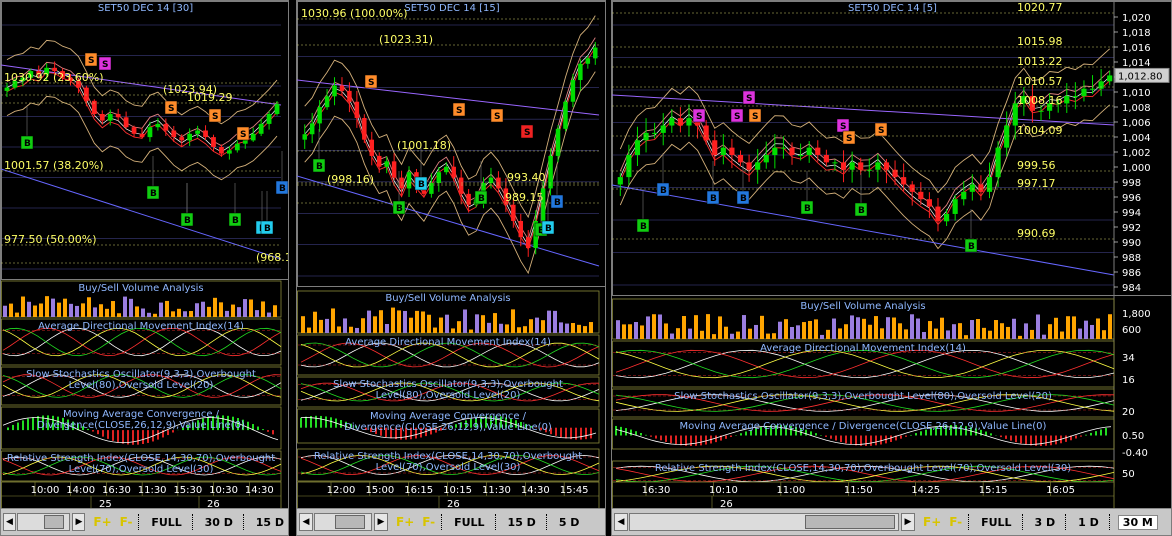 The height and width of the screenshot is (536, 1172). I want to click on indicator-line, so click(142, 342).